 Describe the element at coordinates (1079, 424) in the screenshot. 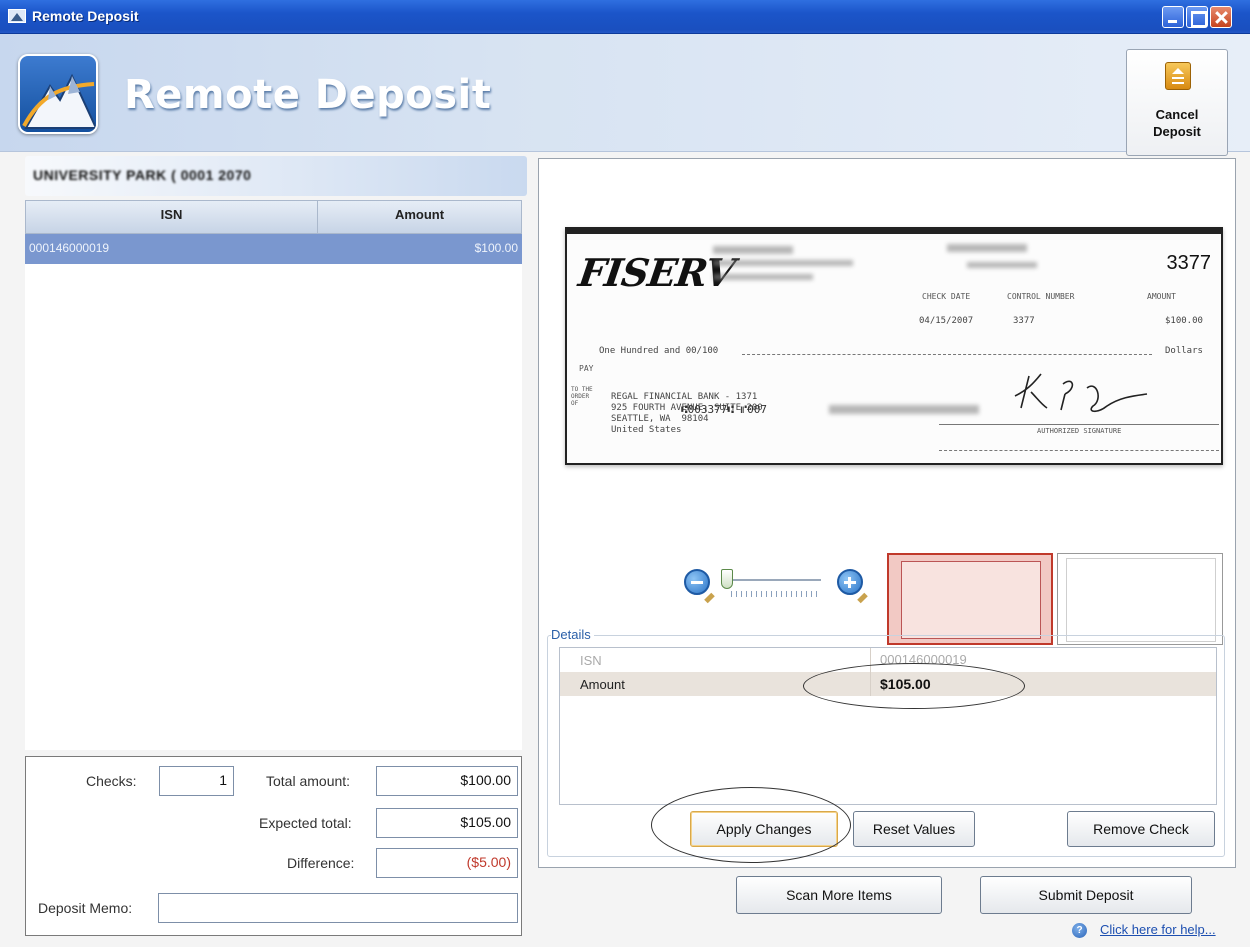

I see `signature-line` at that location.